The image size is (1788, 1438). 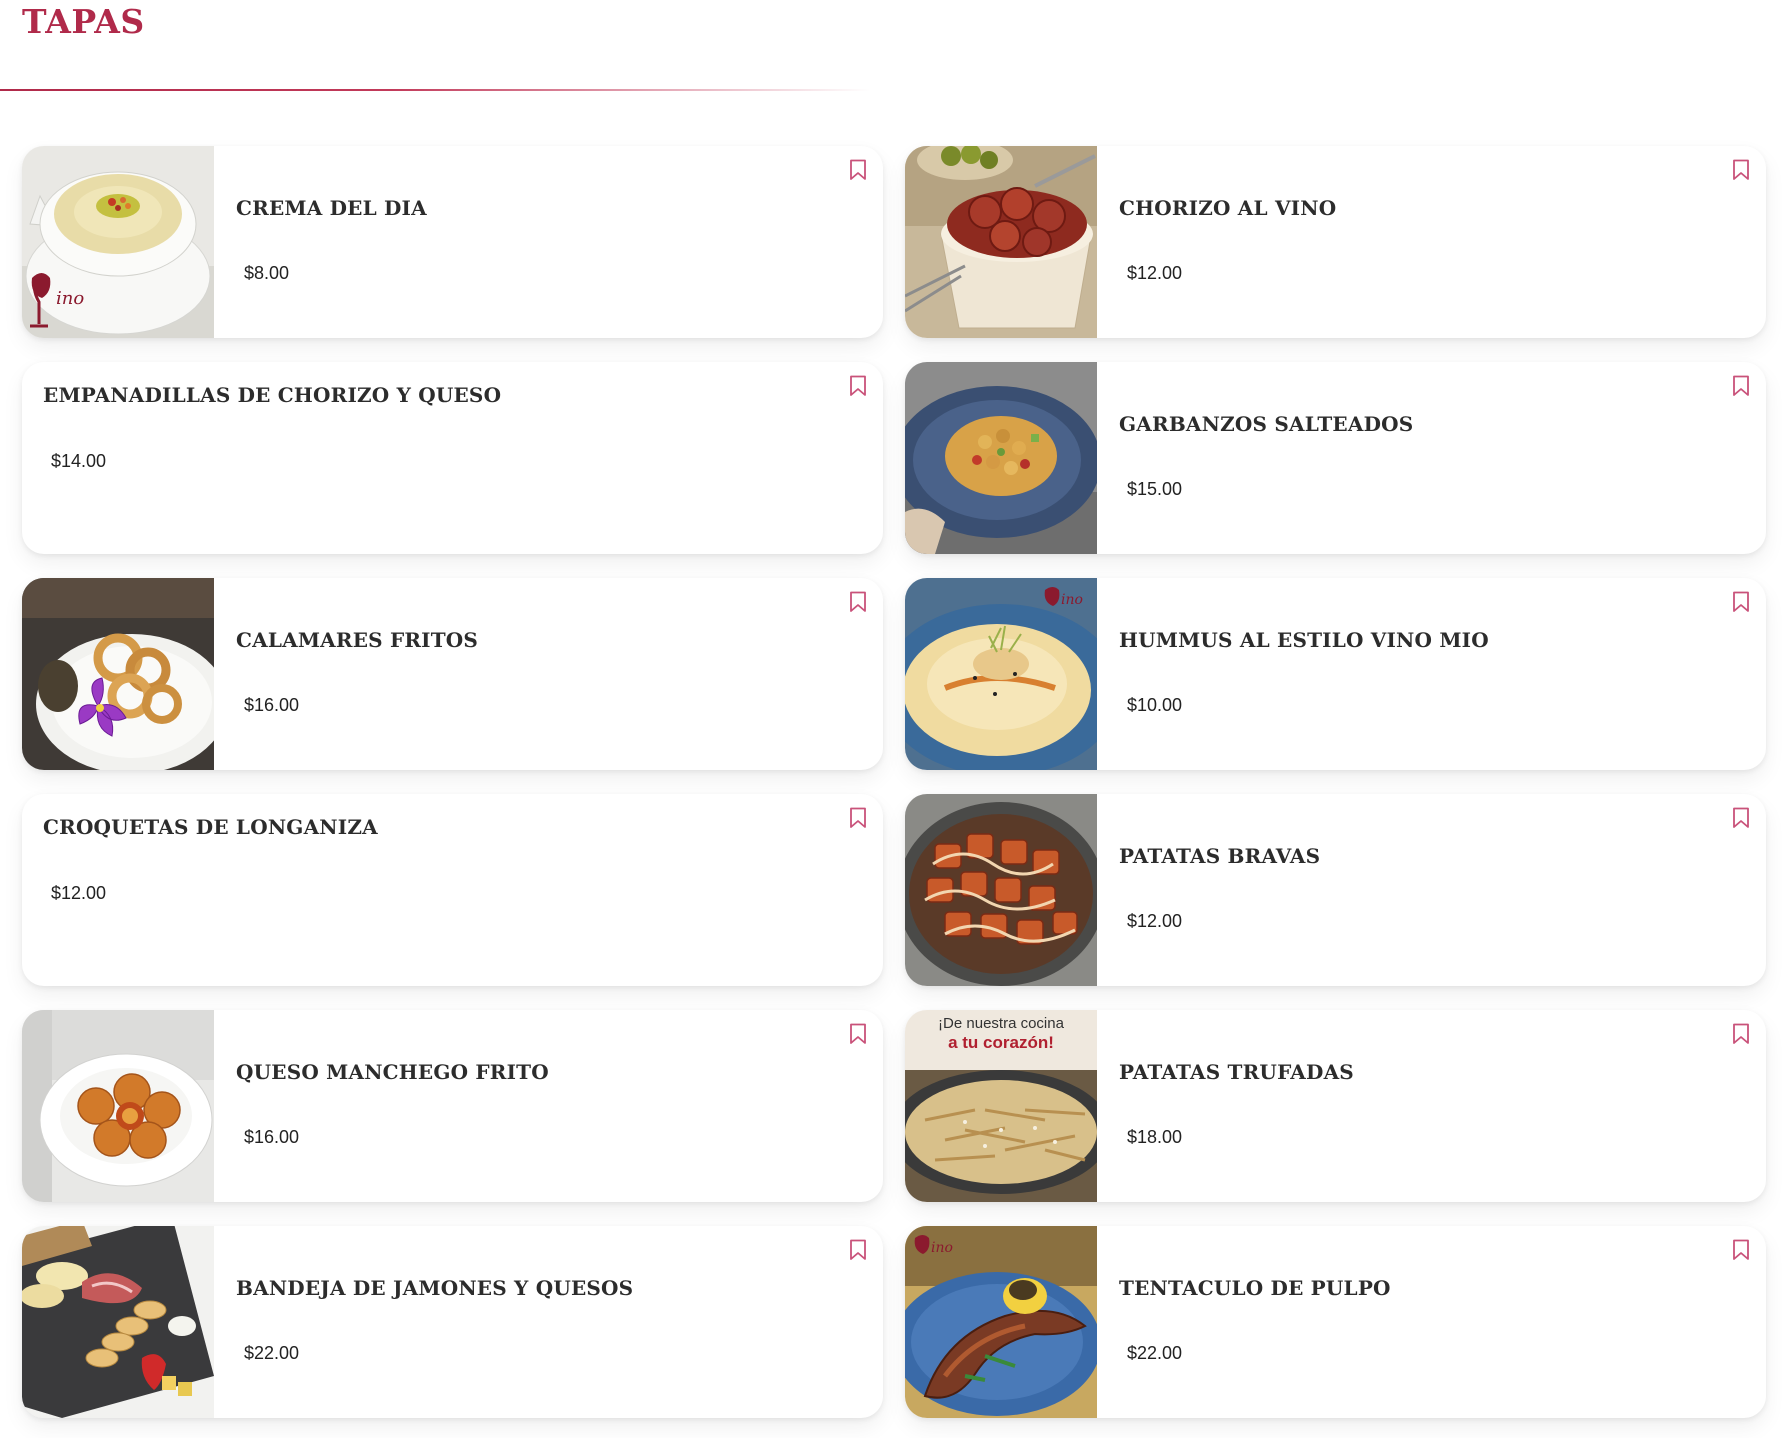 I want to click on menu-item-card: CALAMARES FRITOS $16.00, so click(x=452, y=674).